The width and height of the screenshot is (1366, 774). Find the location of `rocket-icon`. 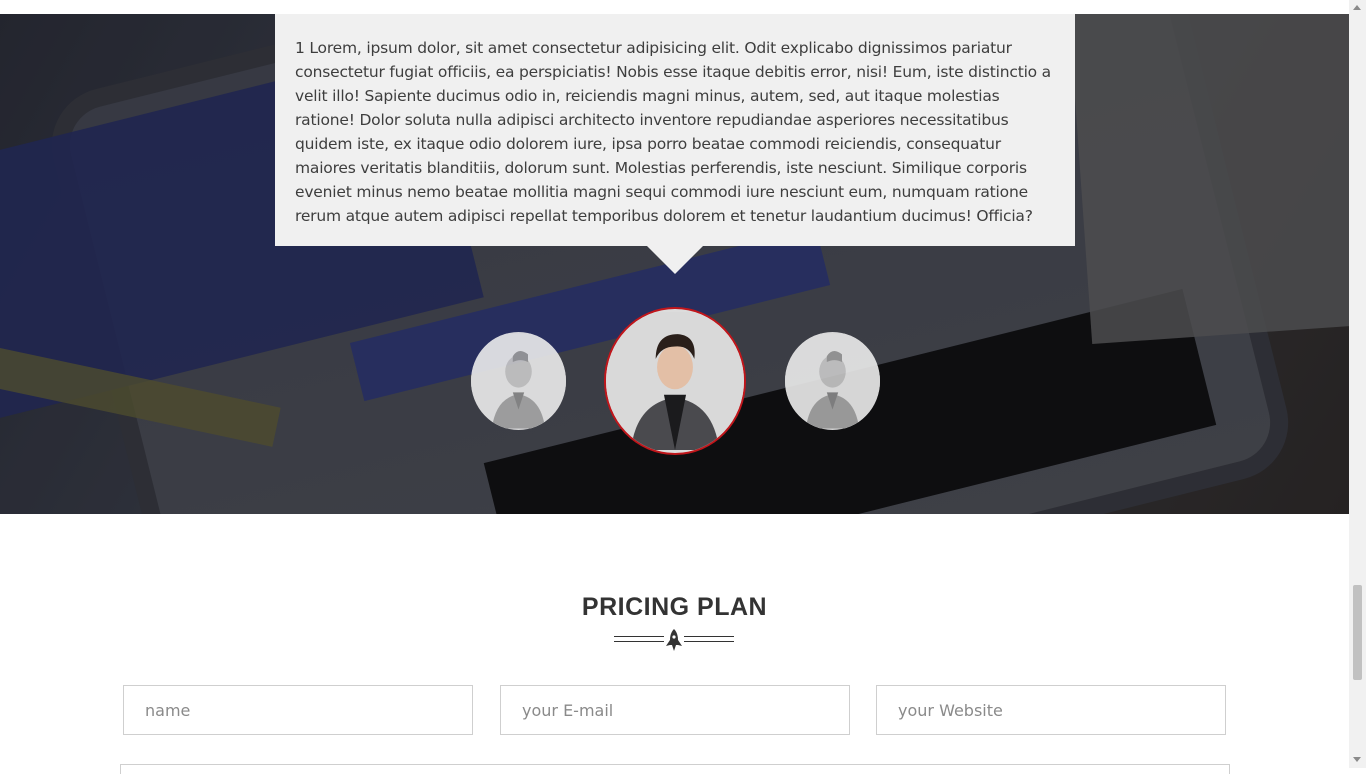

rocket-icon is located at coordinates (674, 640).